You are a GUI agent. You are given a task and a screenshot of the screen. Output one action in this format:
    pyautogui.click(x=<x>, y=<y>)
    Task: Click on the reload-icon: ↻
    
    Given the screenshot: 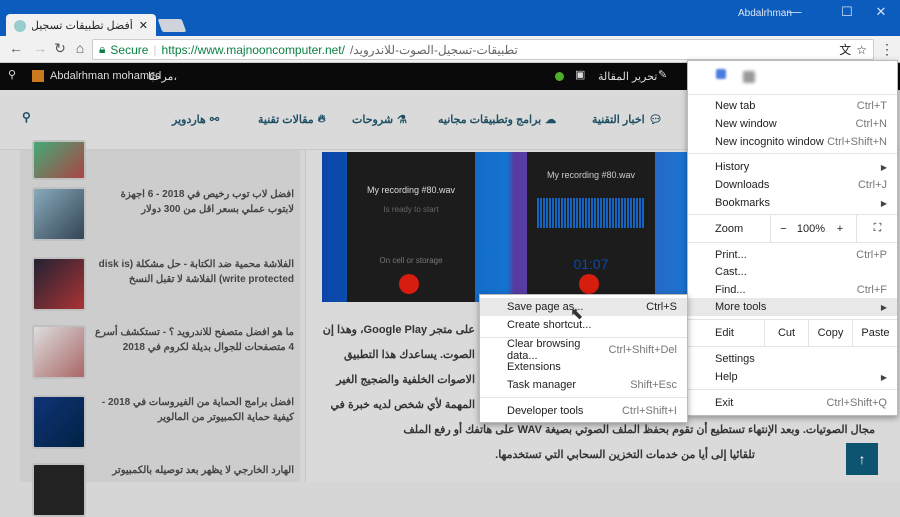 What is the action you would take?
    pyautogui.click(x=60, y=48)
    